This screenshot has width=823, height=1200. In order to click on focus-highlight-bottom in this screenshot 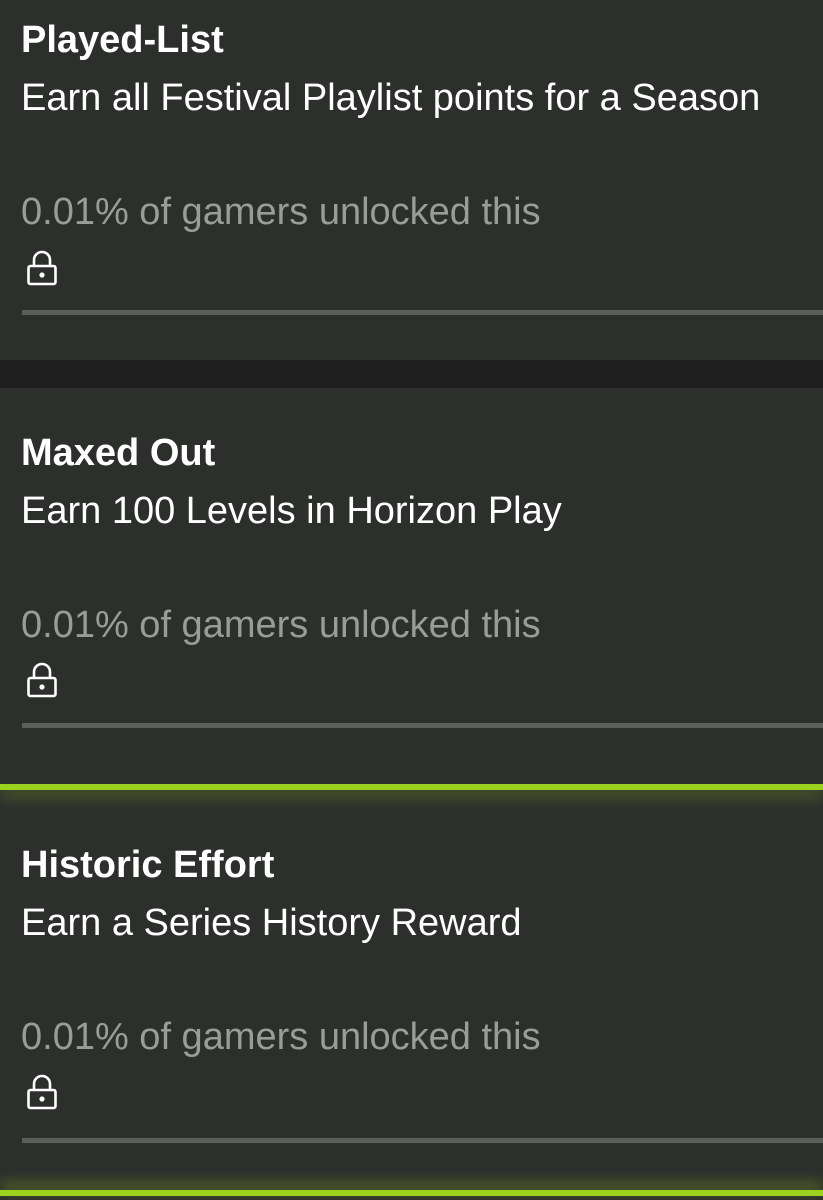, I will do `click(411, 1193)`.